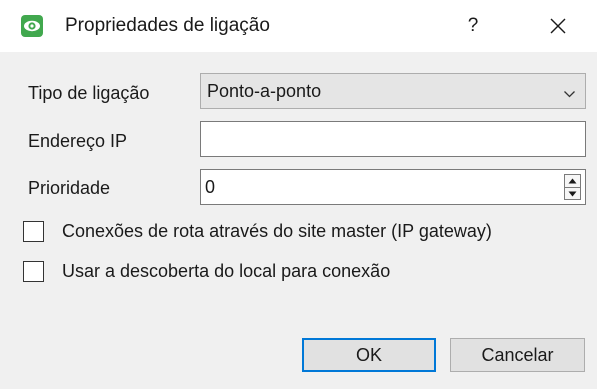  What do you see at coordinates (167, 25) in the screenshot?
I see `dialog-title: Propriedades de ligação` at bounding box center [167, 25].